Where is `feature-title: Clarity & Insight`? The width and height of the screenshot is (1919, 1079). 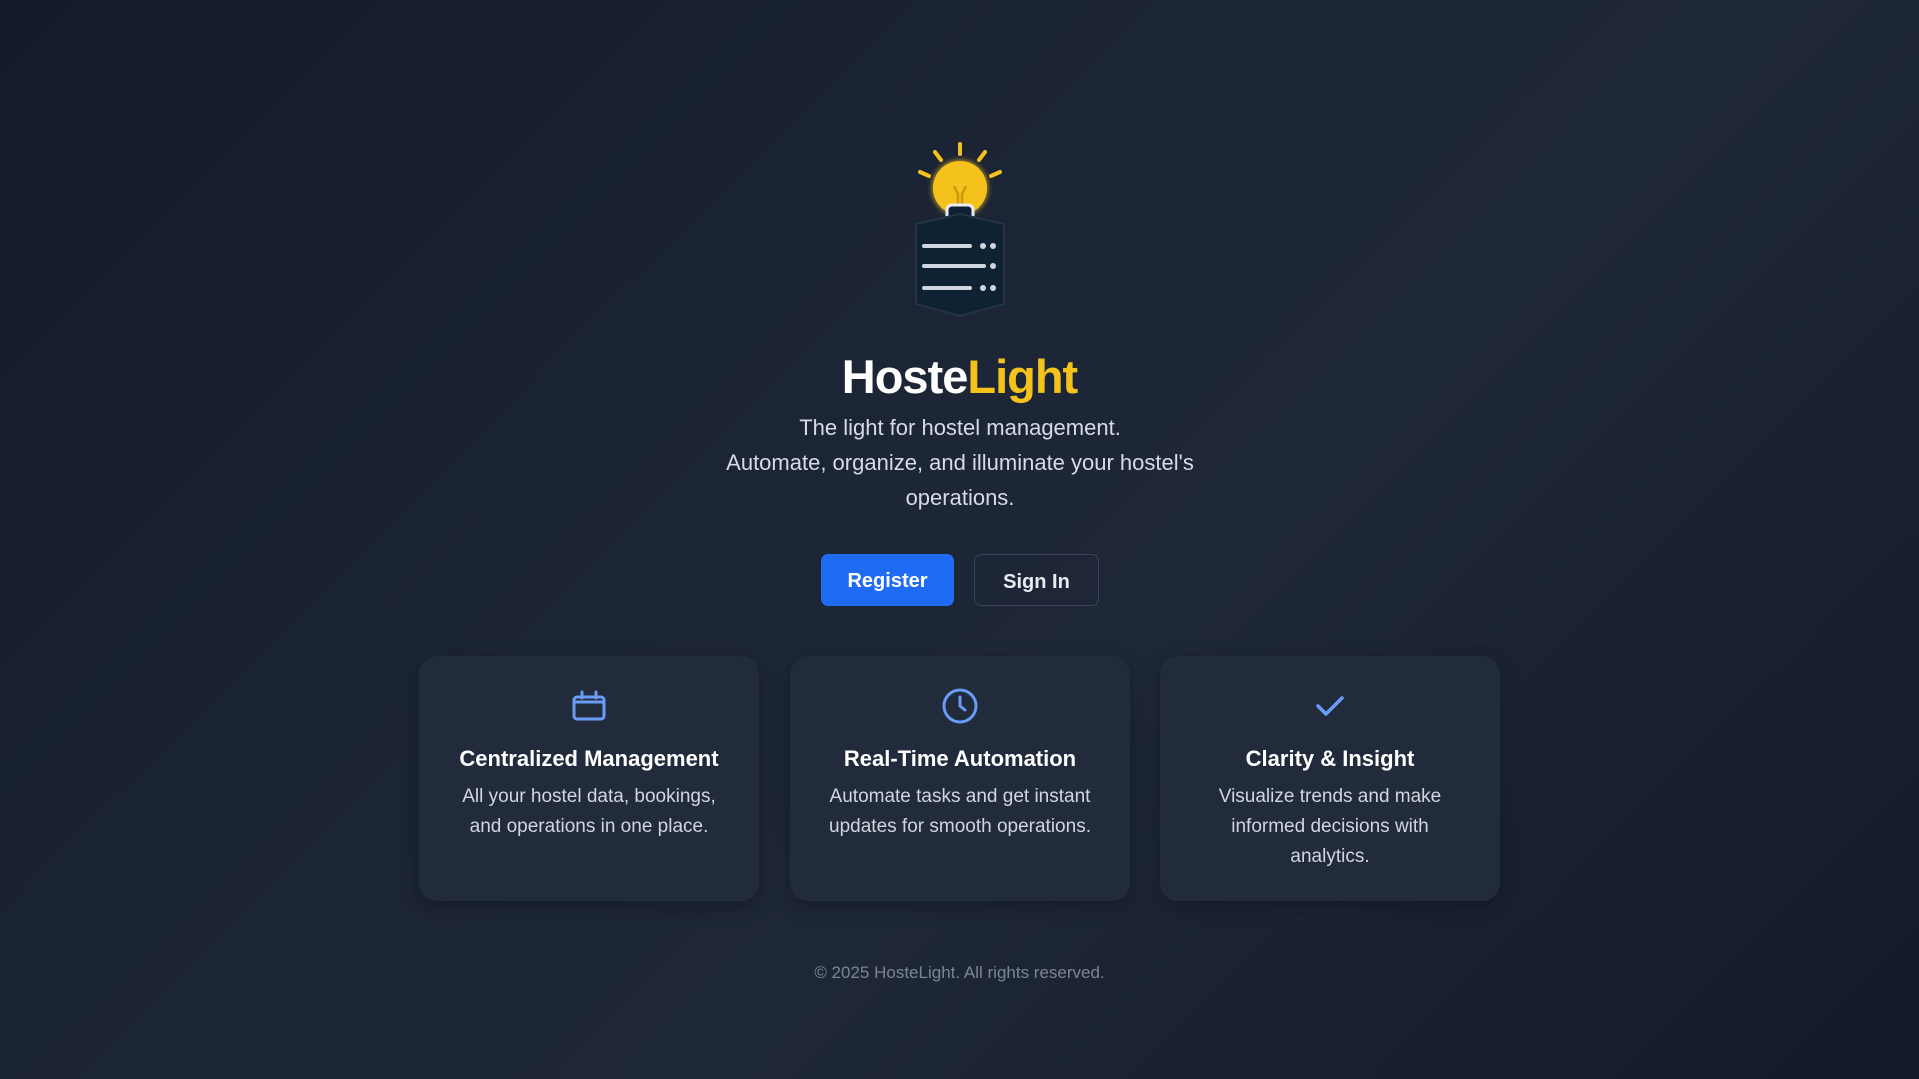
feature-title: Clarity & Insight is located at coordinates (1330, 758).